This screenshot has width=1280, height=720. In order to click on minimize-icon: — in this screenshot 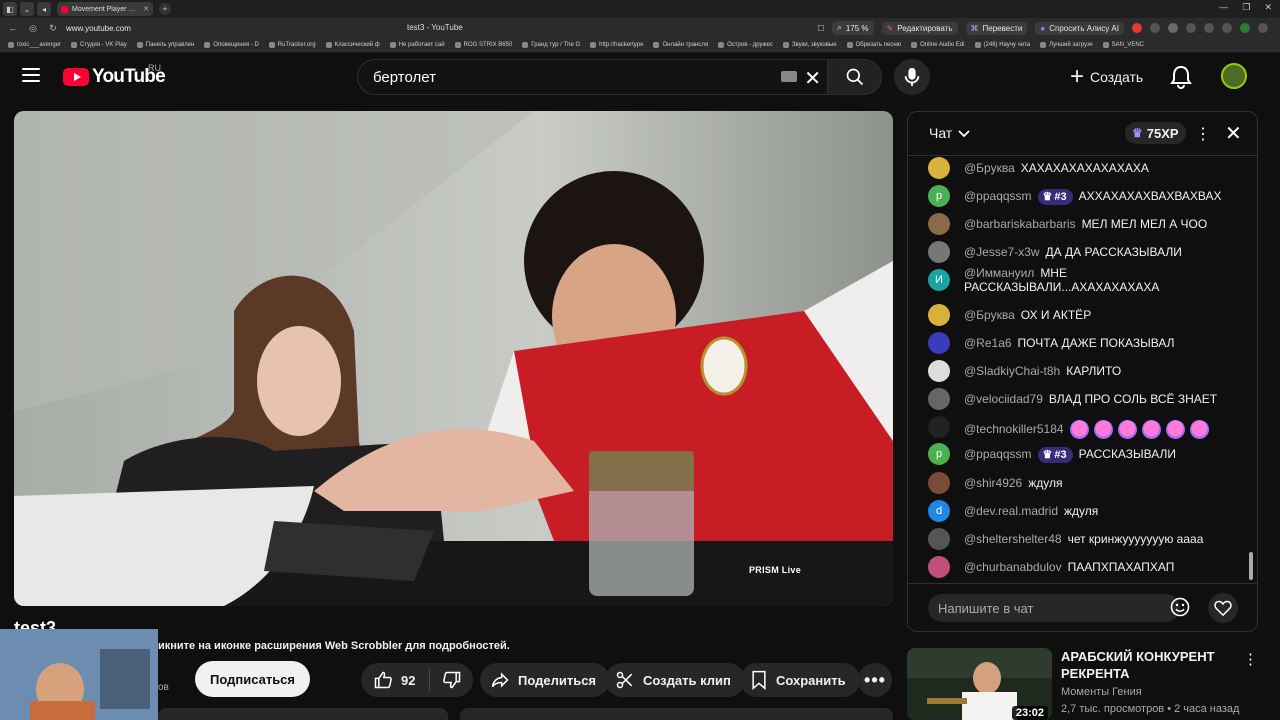, I will do `click(1223, 7)`.